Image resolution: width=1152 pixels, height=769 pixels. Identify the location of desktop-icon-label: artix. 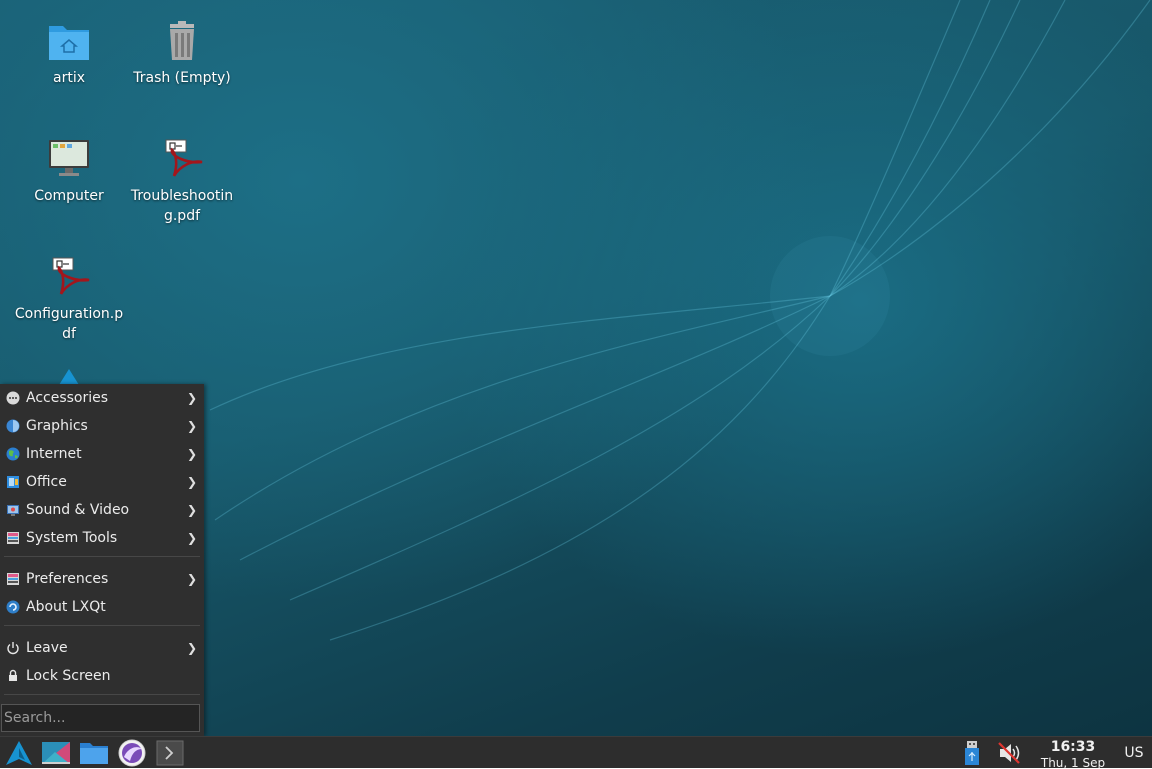
(69, 78).